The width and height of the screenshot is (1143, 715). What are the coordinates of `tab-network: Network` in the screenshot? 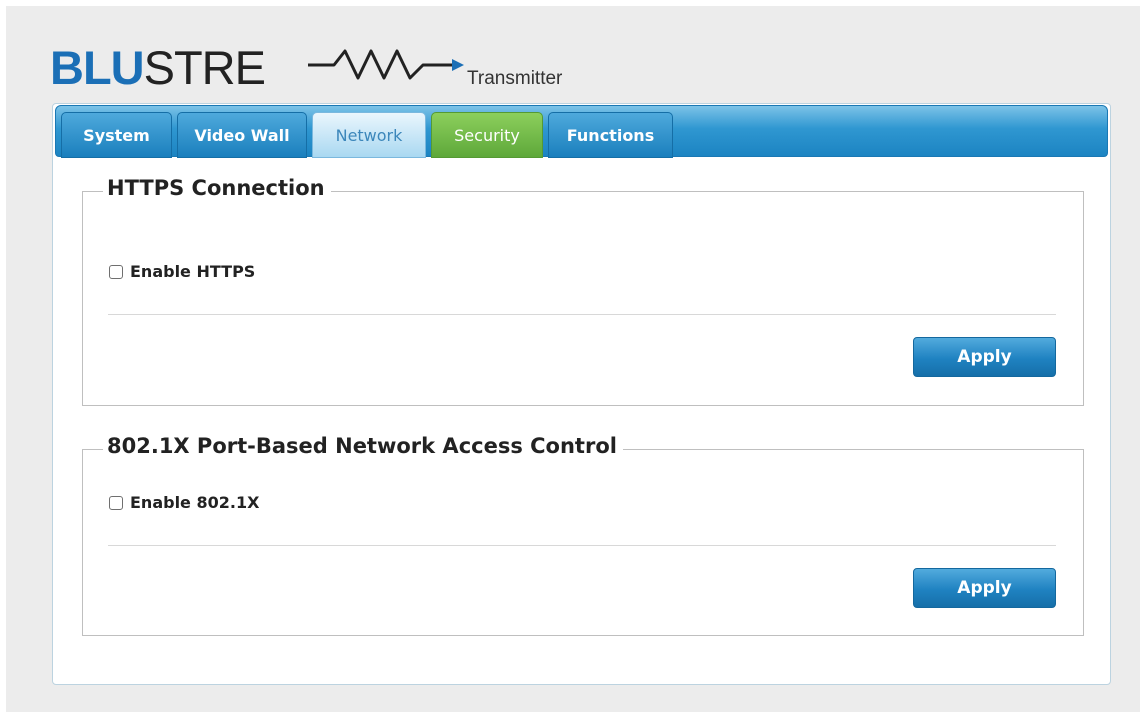 It's located at (369, 135).